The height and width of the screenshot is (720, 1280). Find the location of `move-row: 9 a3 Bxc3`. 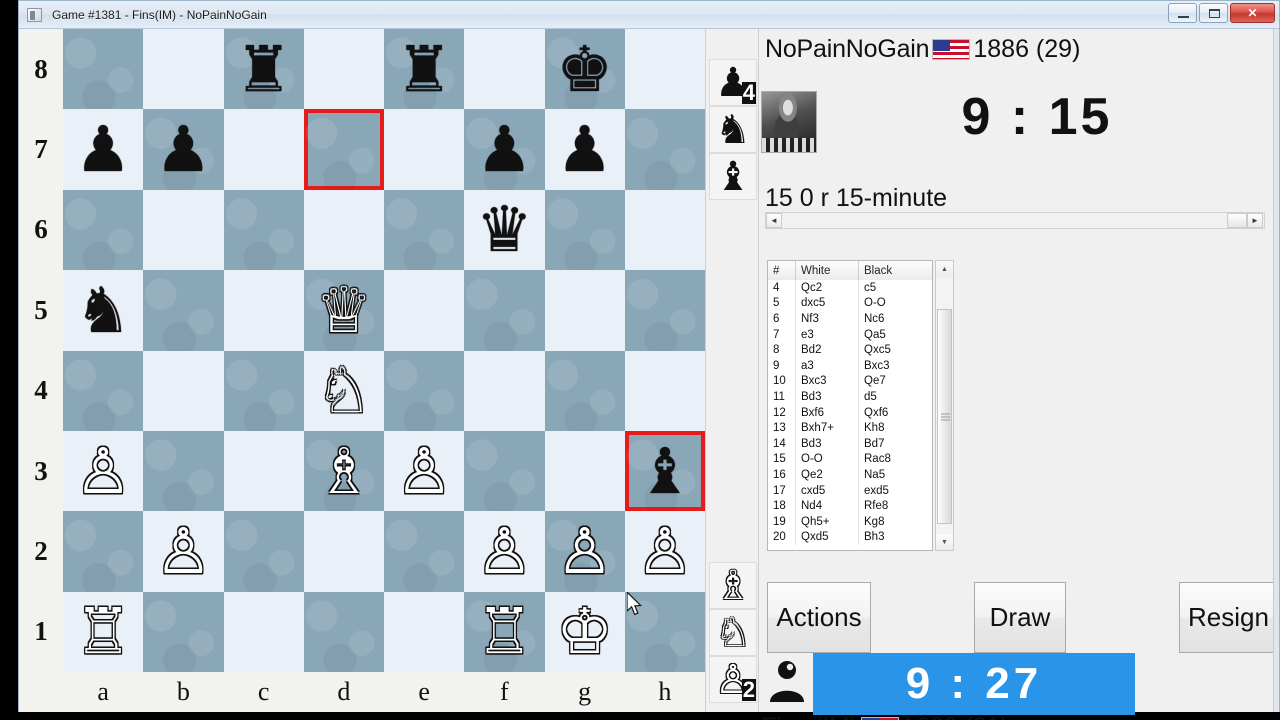

move-row: 9 a3 Bxc3 is located at coordinates (850, 365).